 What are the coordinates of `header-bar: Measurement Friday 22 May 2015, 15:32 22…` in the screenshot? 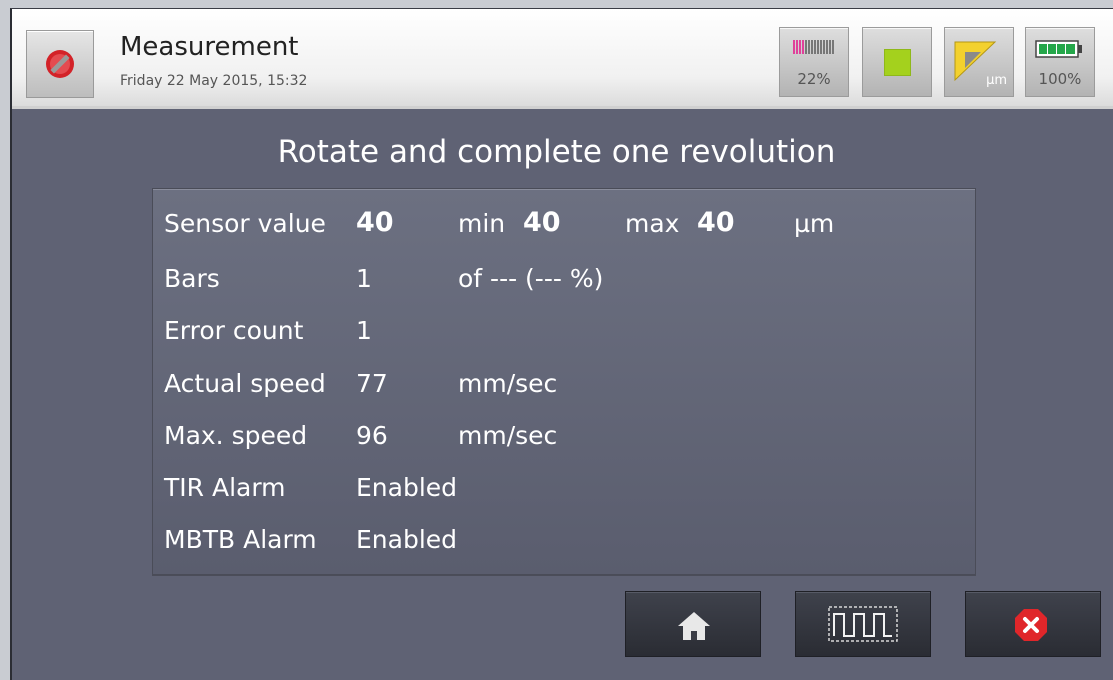 It's located at (562, 59).